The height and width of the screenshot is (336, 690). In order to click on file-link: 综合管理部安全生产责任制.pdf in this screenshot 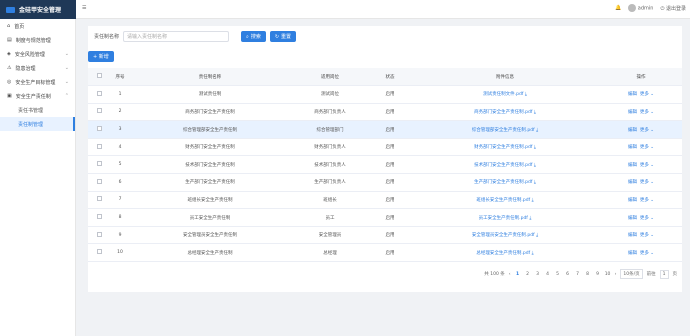, I will do `click(503, 130)`.